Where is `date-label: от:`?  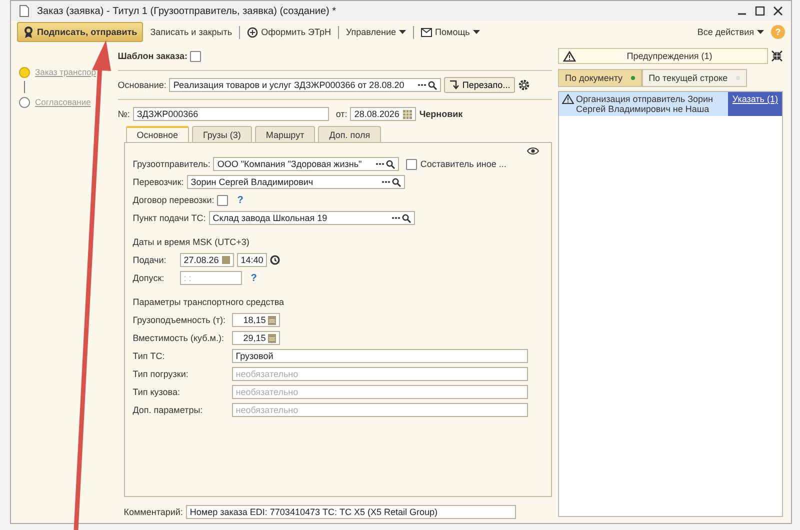
date-label: от: is located at coordinates (342, 114).